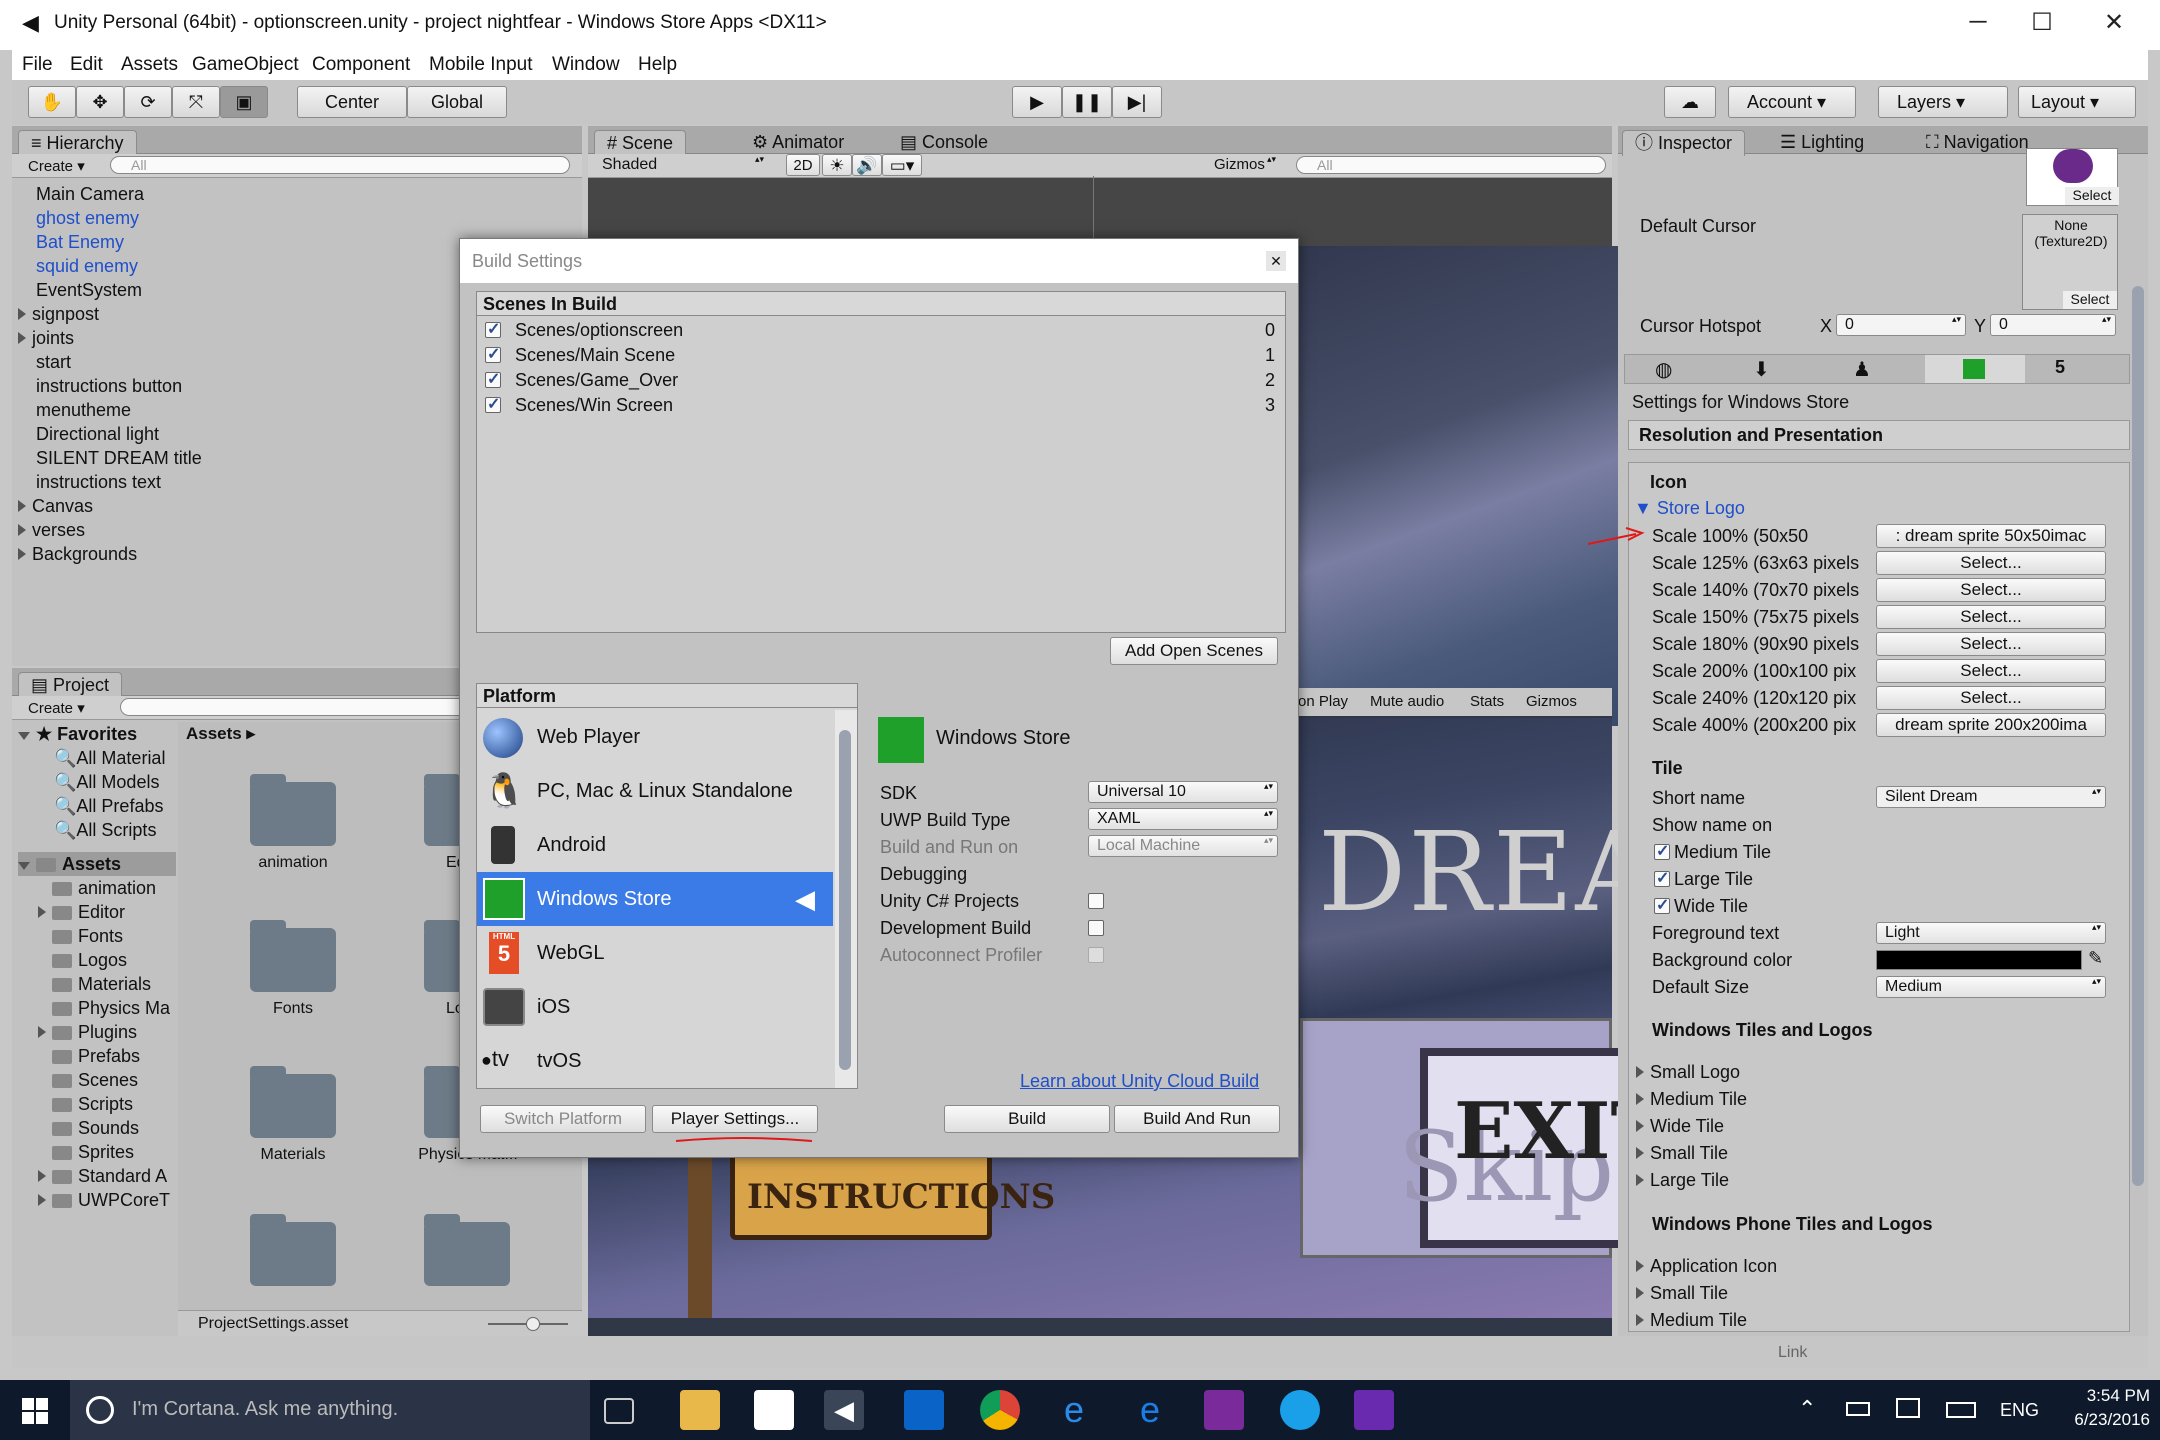  Describe the element at coordinates (83, 410) in the screenshot. I see `hierarchy-item: menutheme` at that location.